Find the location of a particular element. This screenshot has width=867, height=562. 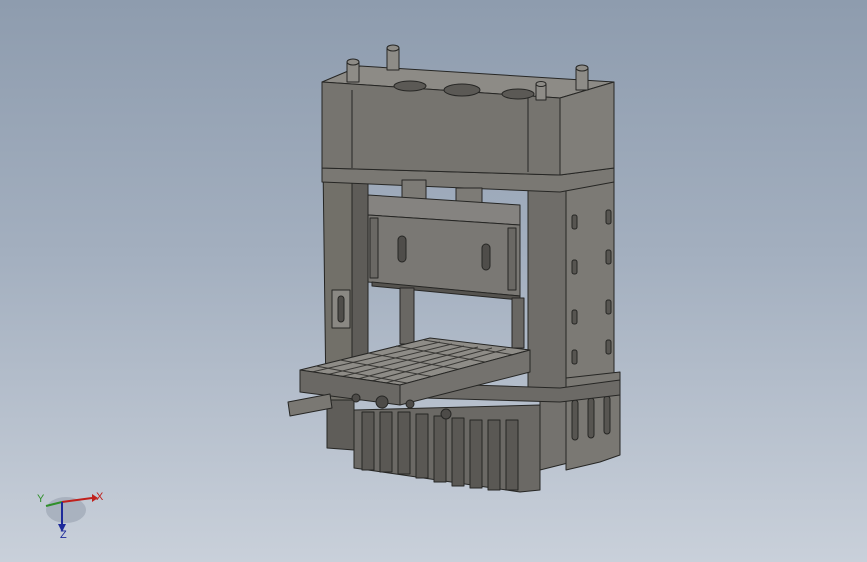

z-axis-label: Z is located at coordinates (63, 535).